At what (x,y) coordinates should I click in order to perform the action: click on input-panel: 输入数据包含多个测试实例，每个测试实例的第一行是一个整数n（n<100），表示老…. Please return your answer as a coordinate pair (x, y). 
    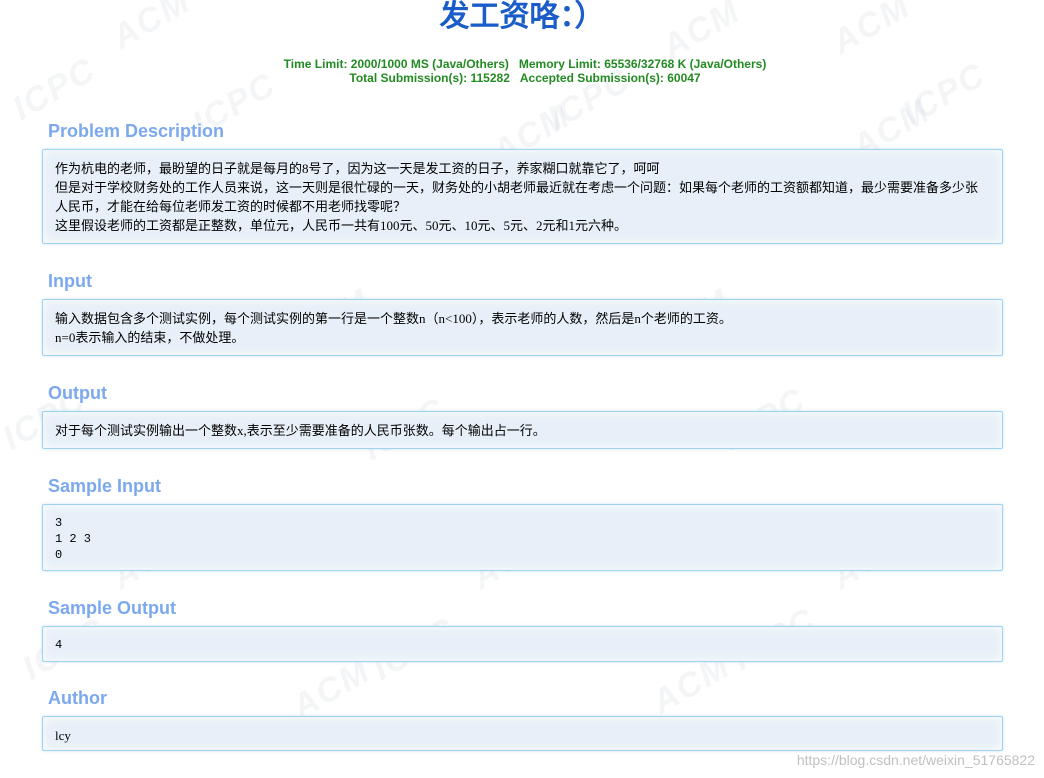
    Looking at the image, I should click on (522, 327).